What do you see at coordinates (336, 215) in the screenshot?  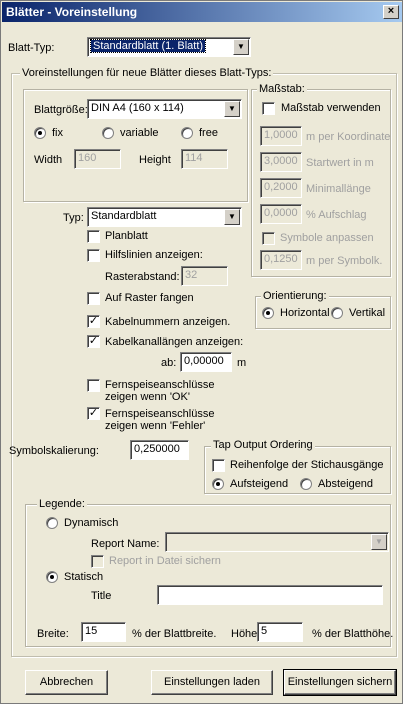 I see `aufschlag-label: % Aufschlag` at bounding box center [336, 215].